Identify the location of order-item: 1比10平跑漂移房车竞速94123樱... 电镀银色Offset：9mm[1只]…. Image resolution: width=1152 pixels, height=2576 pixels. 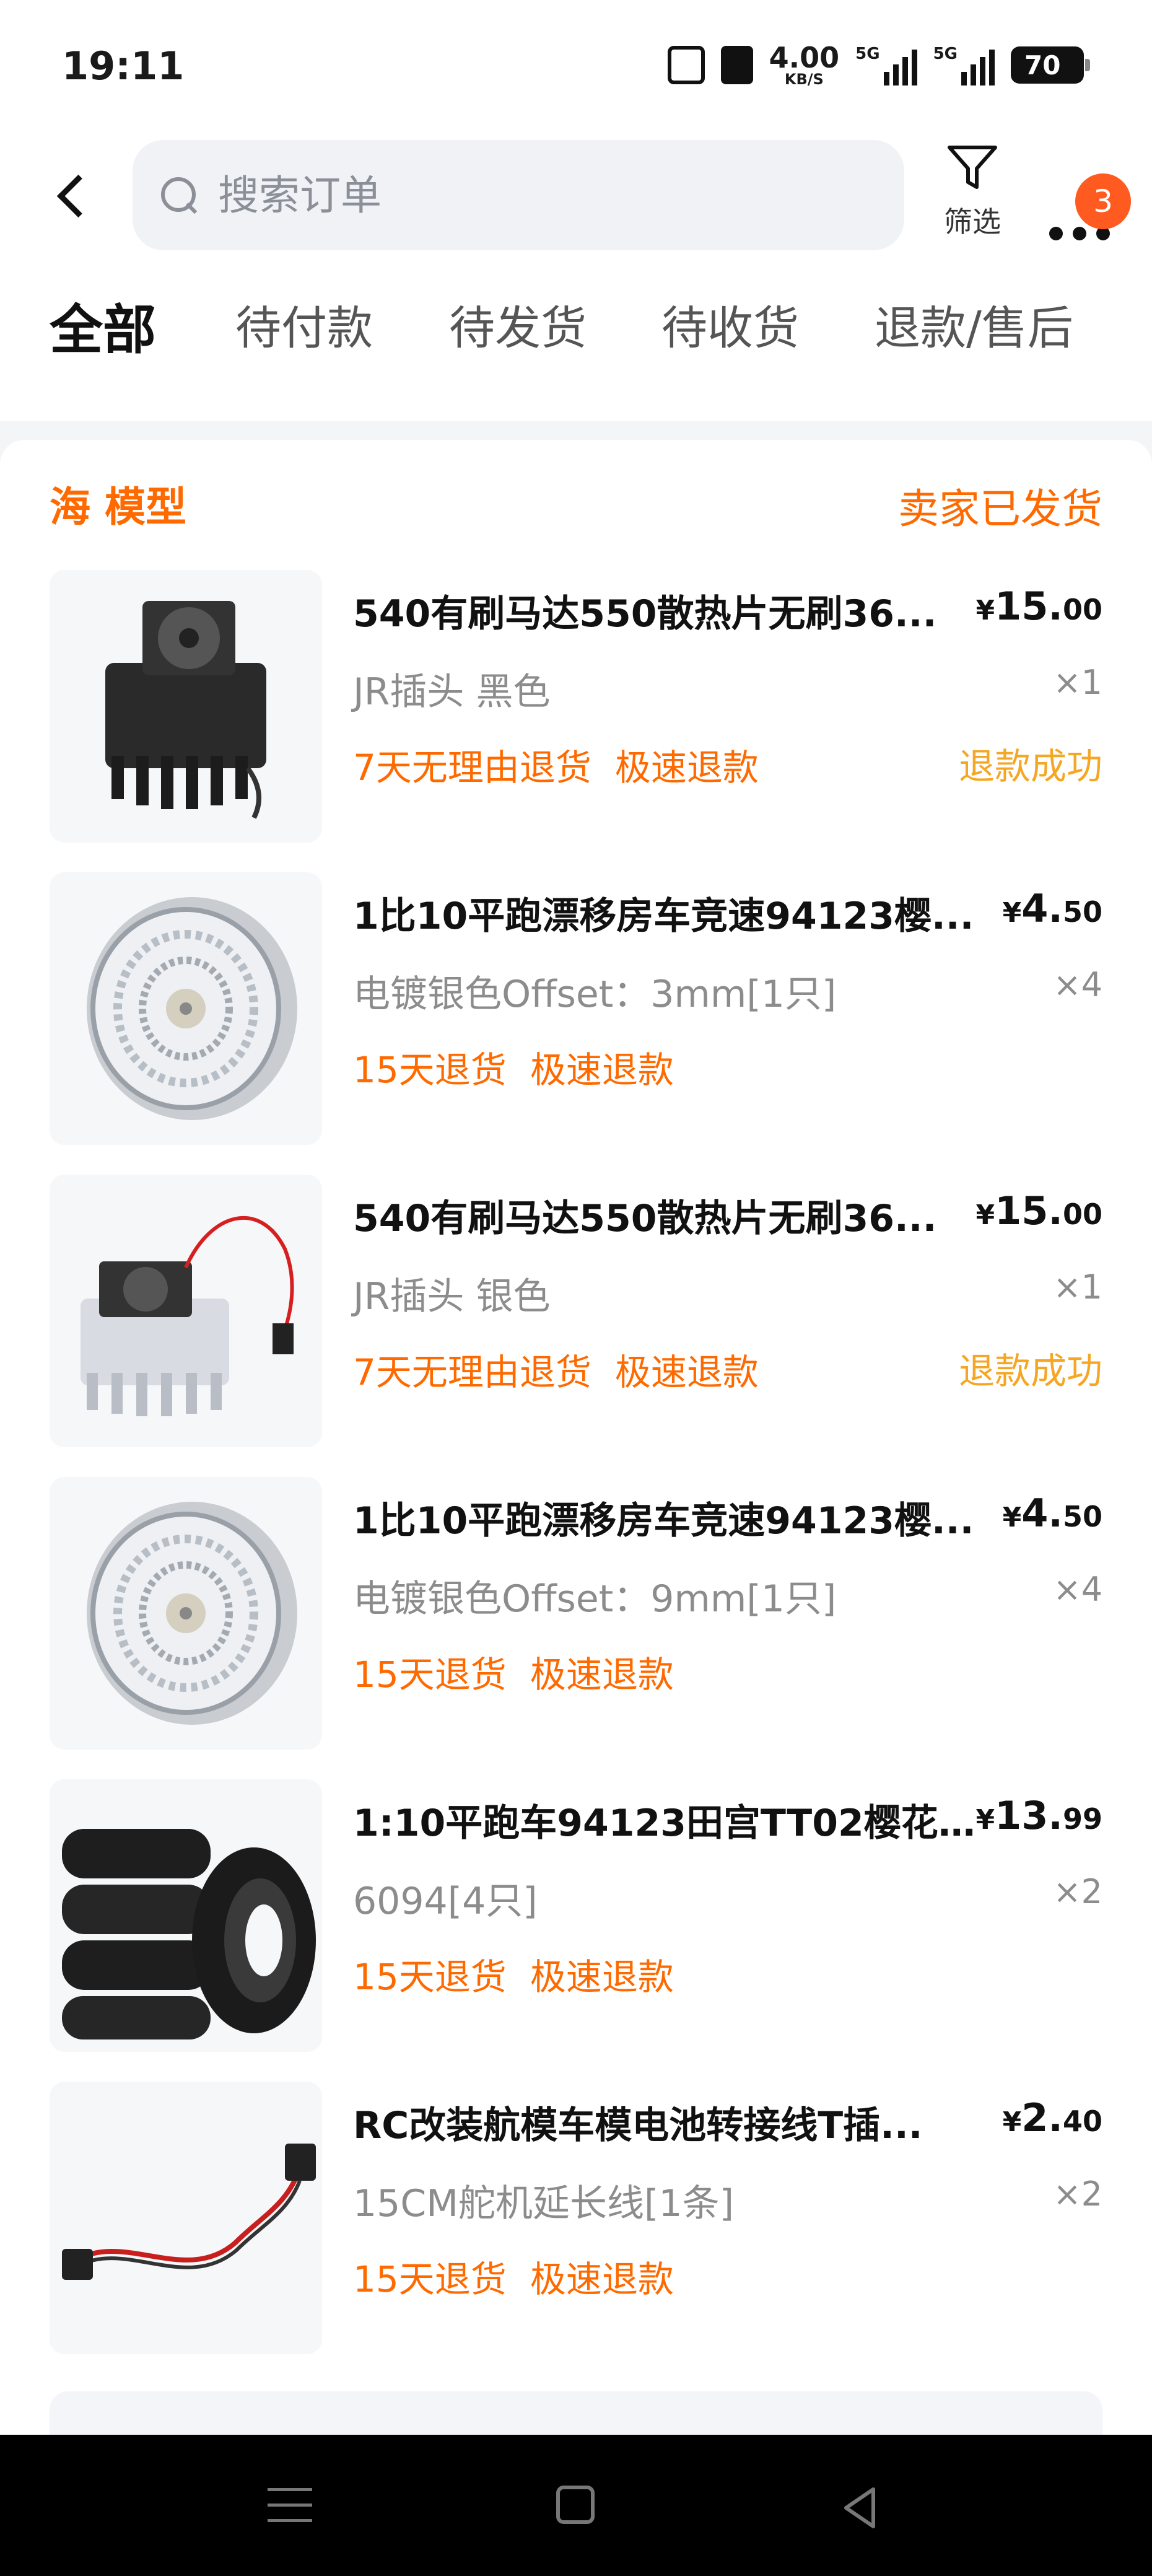
(576, 1613).